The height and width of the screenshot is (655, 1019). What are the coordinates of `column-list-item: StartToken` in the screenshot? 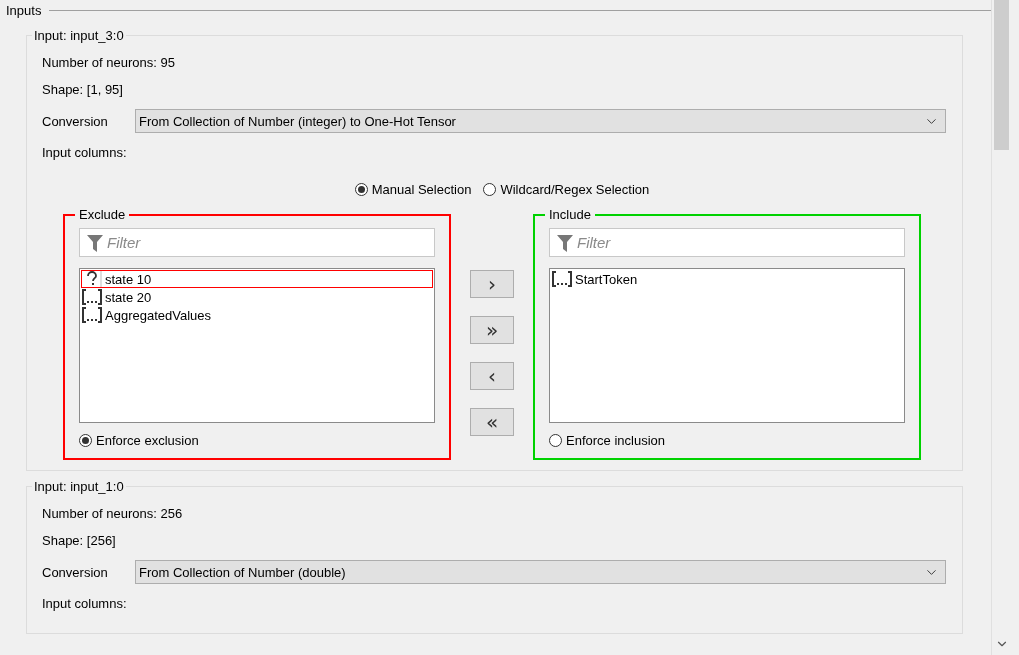 It's located at (727, 279).